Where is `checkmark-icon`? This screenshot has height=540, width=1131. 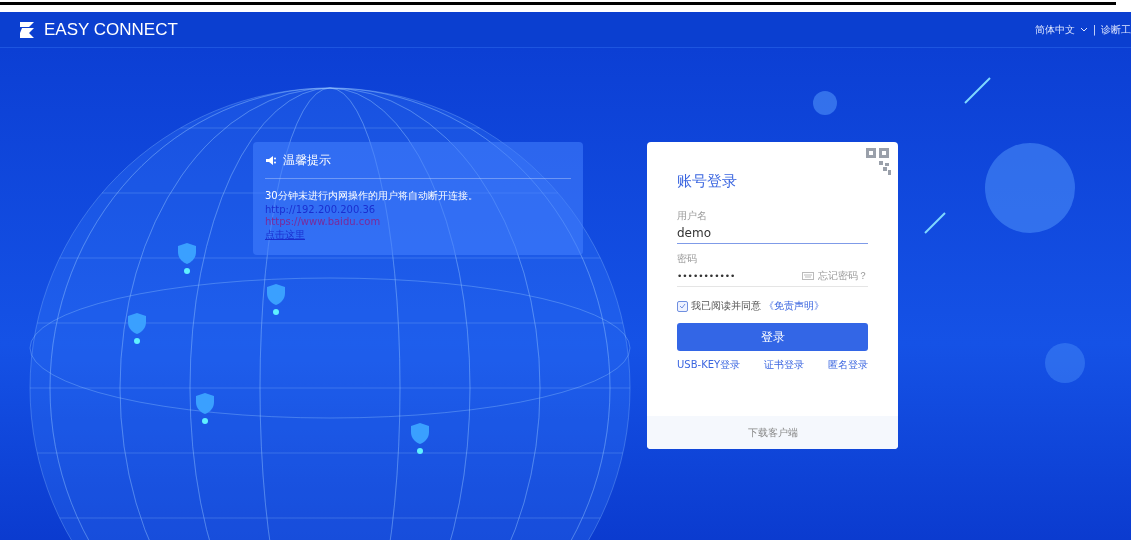
checkmark-icon is located at coordinates (682, 306).